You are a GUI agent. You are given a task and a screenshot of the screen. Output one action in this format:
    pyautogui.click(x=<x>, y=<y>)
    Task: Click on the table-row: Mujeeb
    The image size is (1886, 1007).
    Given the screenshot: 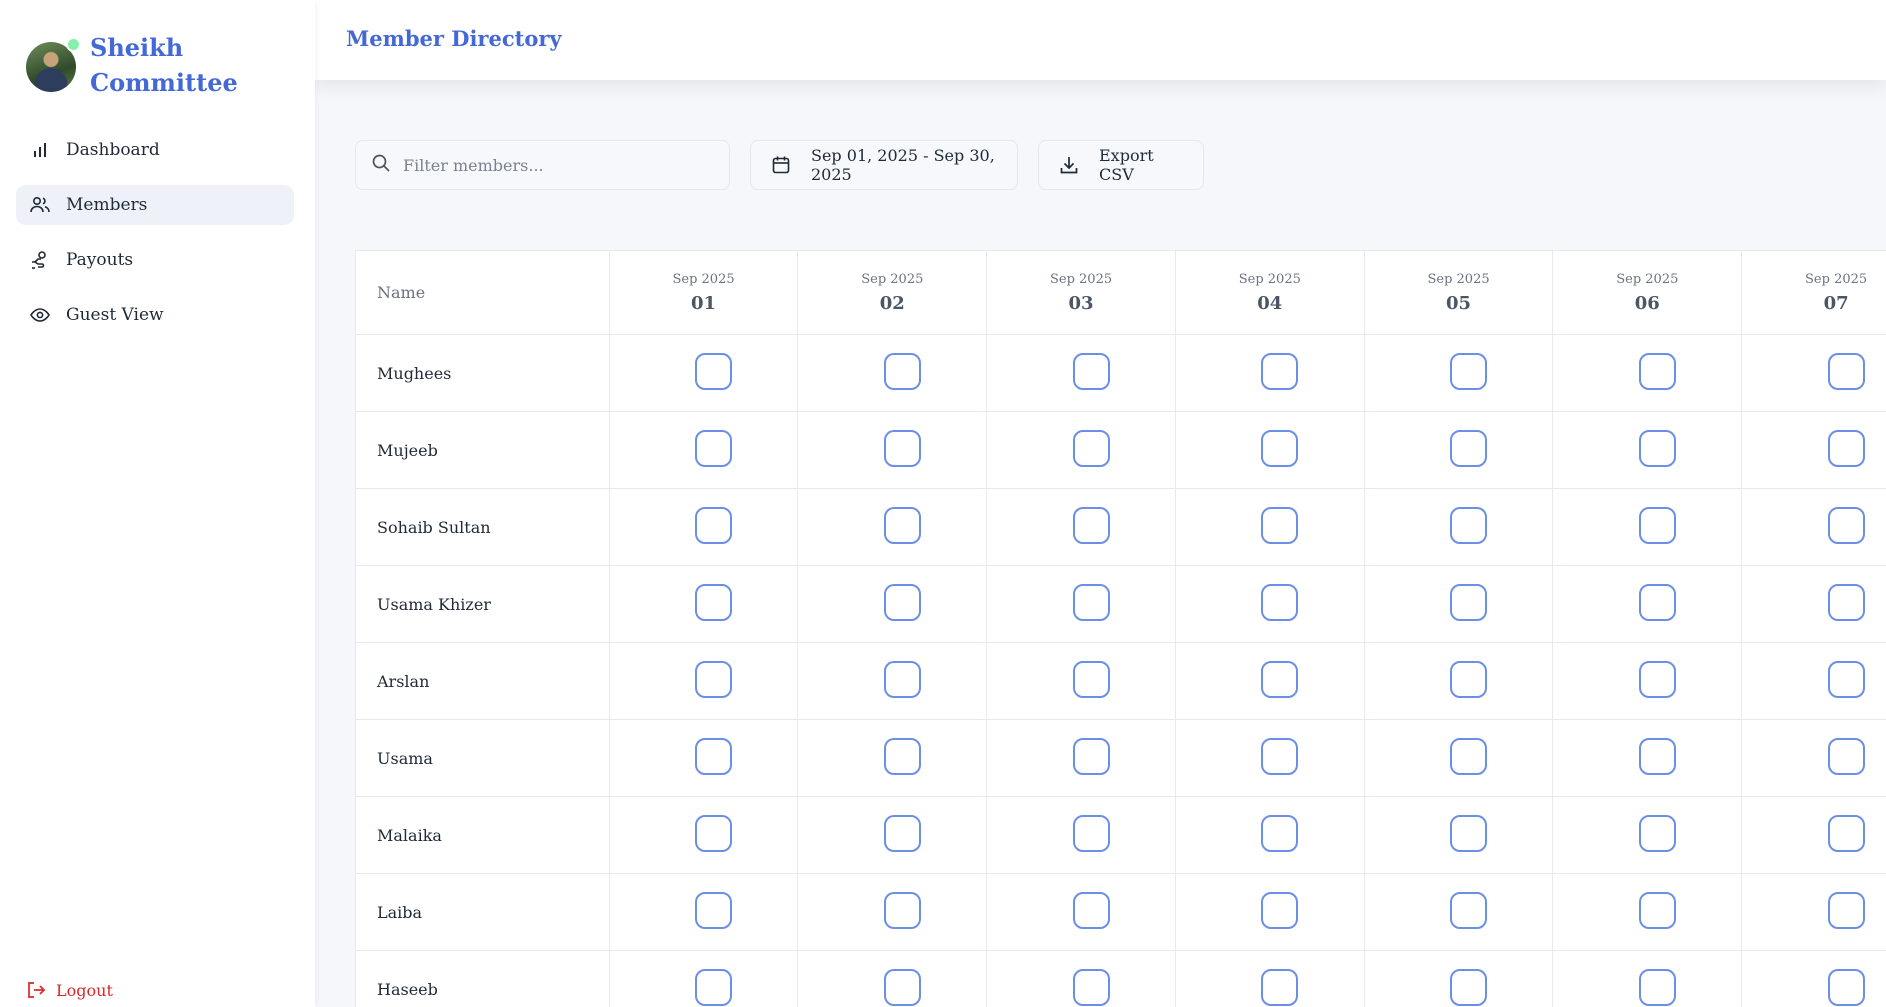 What is the action you would take?
    pyautogui.click(x=1120, y=450)
    